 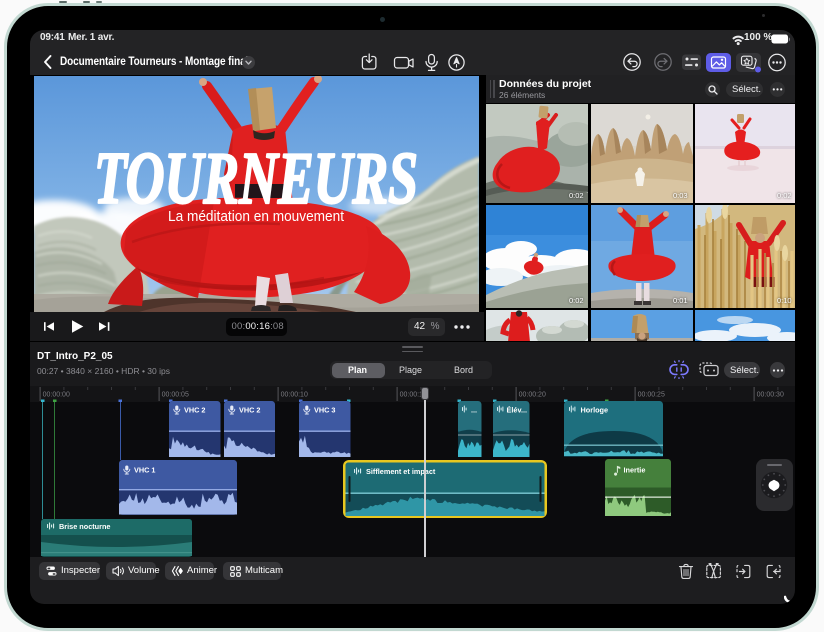 I want to click on svg-text: VHC 1, so click(x=145, y=470).